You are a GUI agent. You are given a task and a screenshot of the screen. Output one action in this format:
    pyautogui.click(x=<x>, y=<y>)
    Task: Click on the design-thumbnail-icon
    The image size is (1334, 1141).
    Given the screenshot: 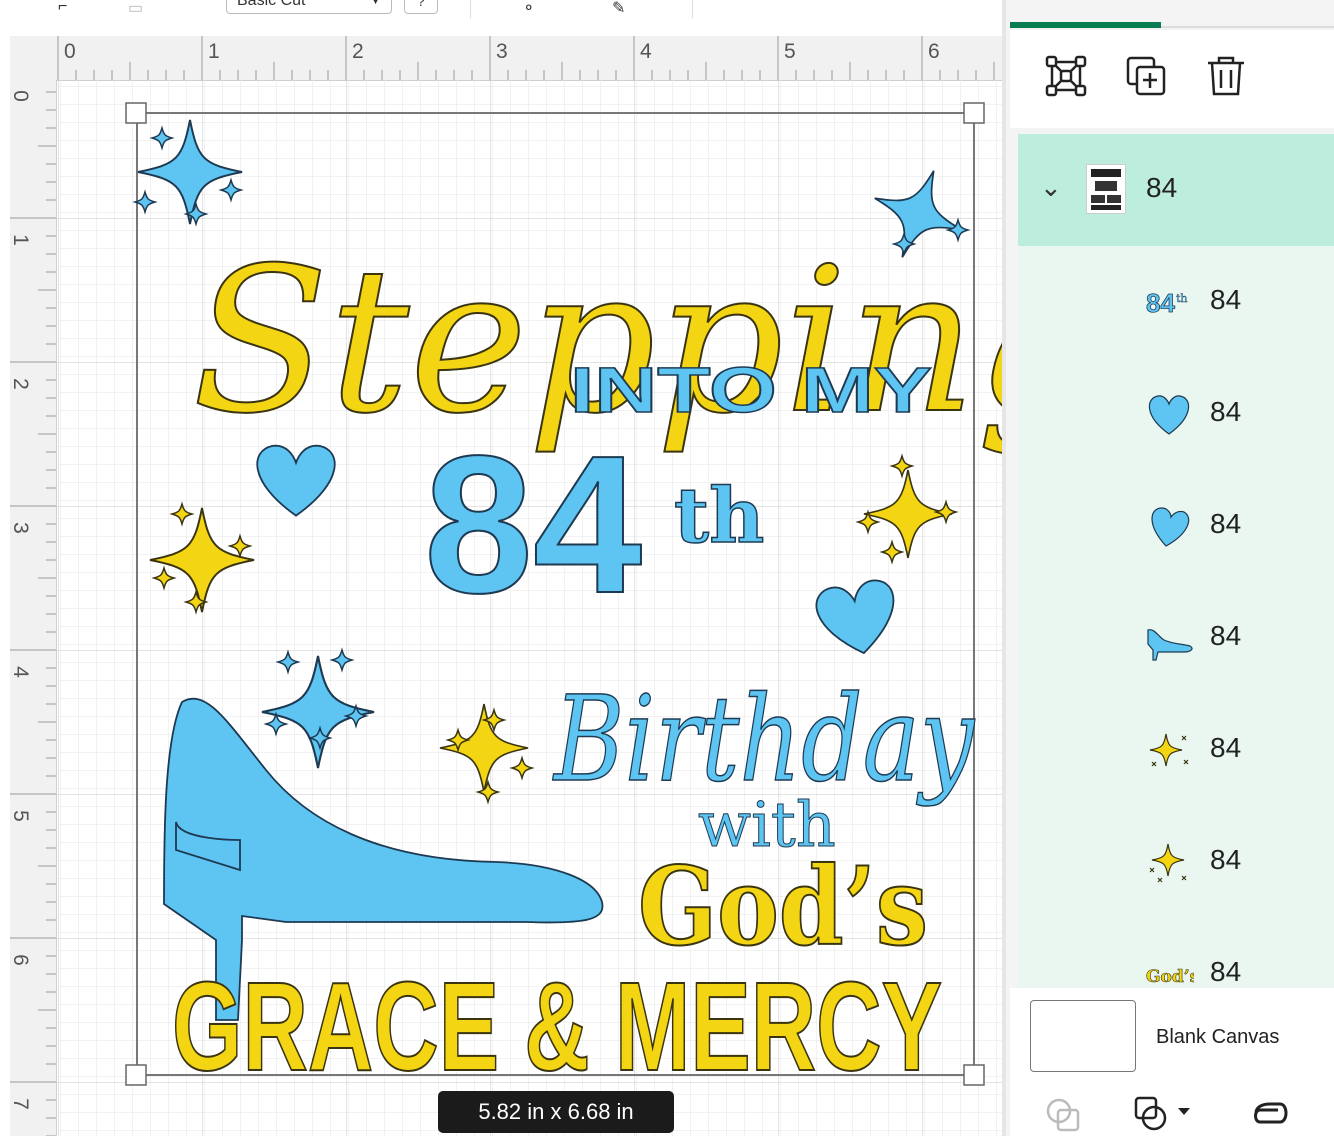 What is the action you would take?
    pyautogui.click(x=1106, y=189)
    